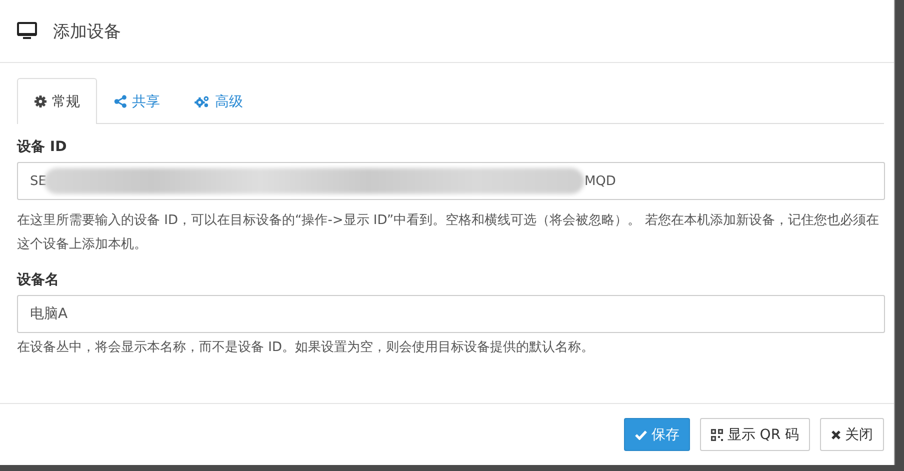 This screenshot has width=904, height=471. Describe the element at coordinates (87, 31) in the screenshot. I see `dialog-title: 添加设备` at that location.